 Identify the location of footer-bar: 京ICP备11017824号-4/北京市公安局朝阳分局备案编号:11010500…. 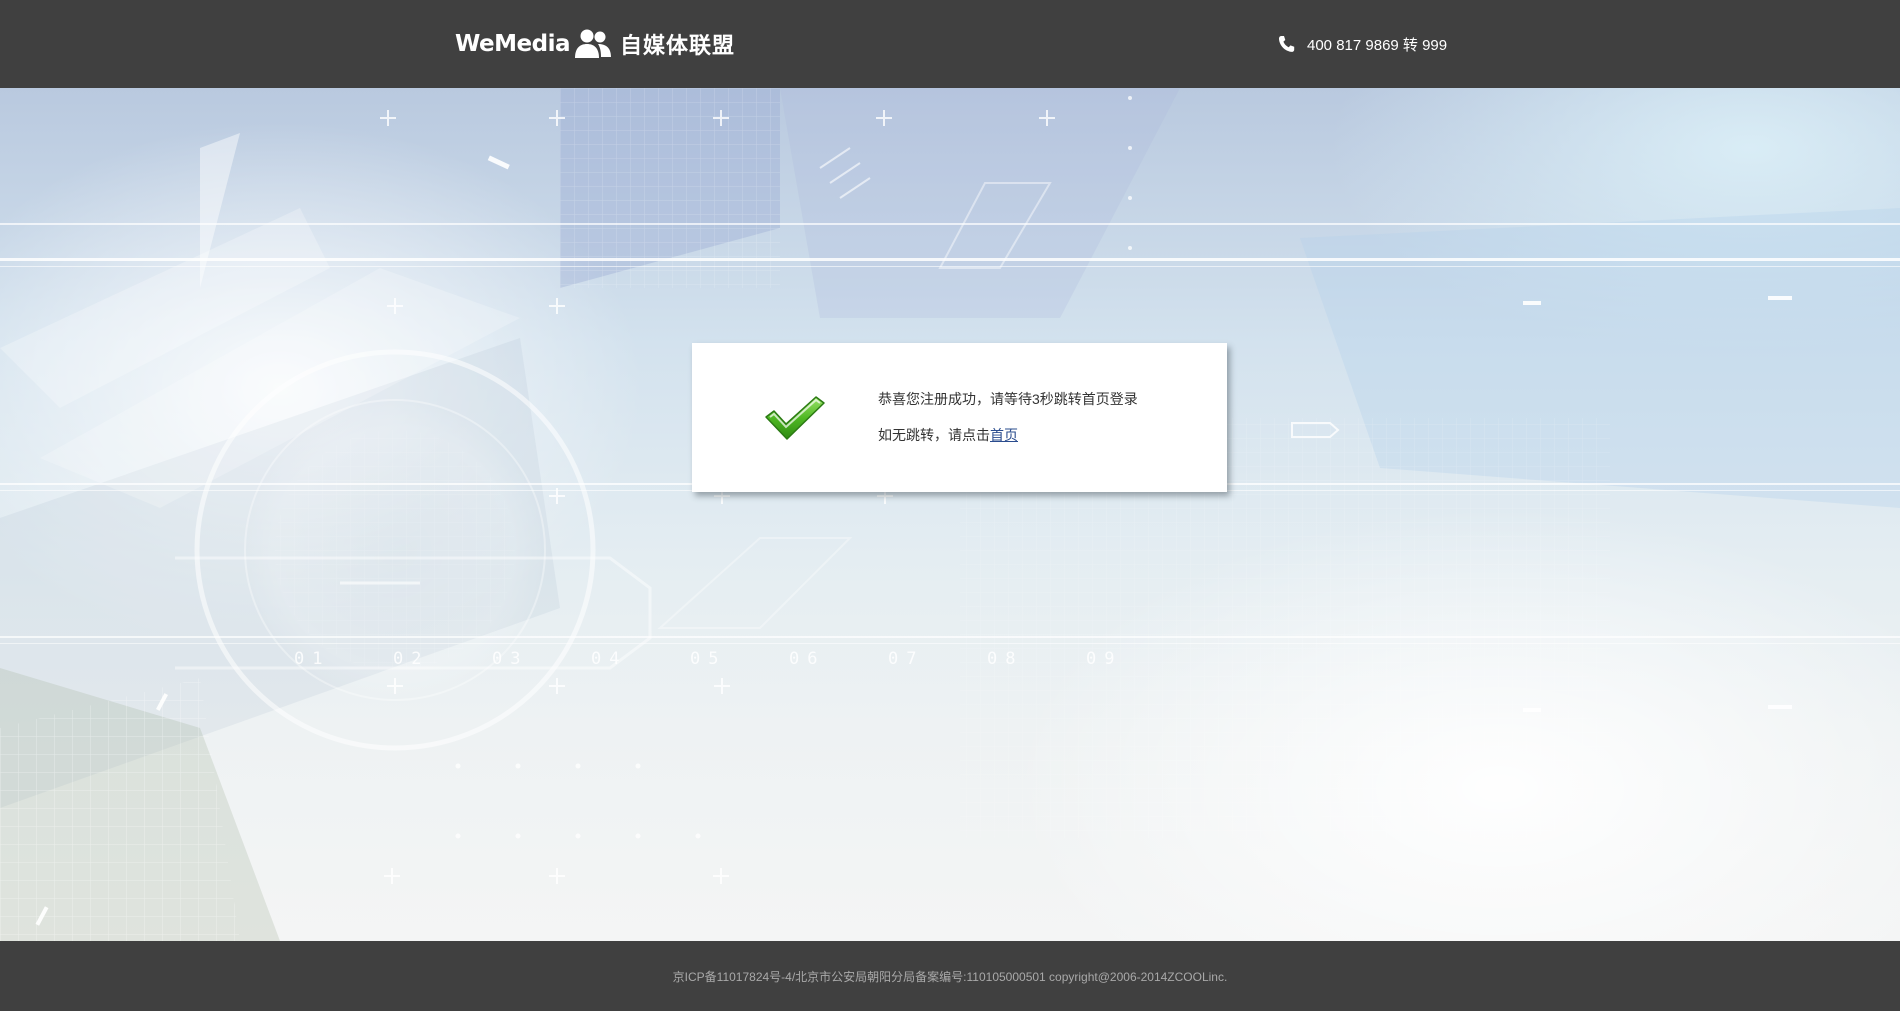
(950, 976).